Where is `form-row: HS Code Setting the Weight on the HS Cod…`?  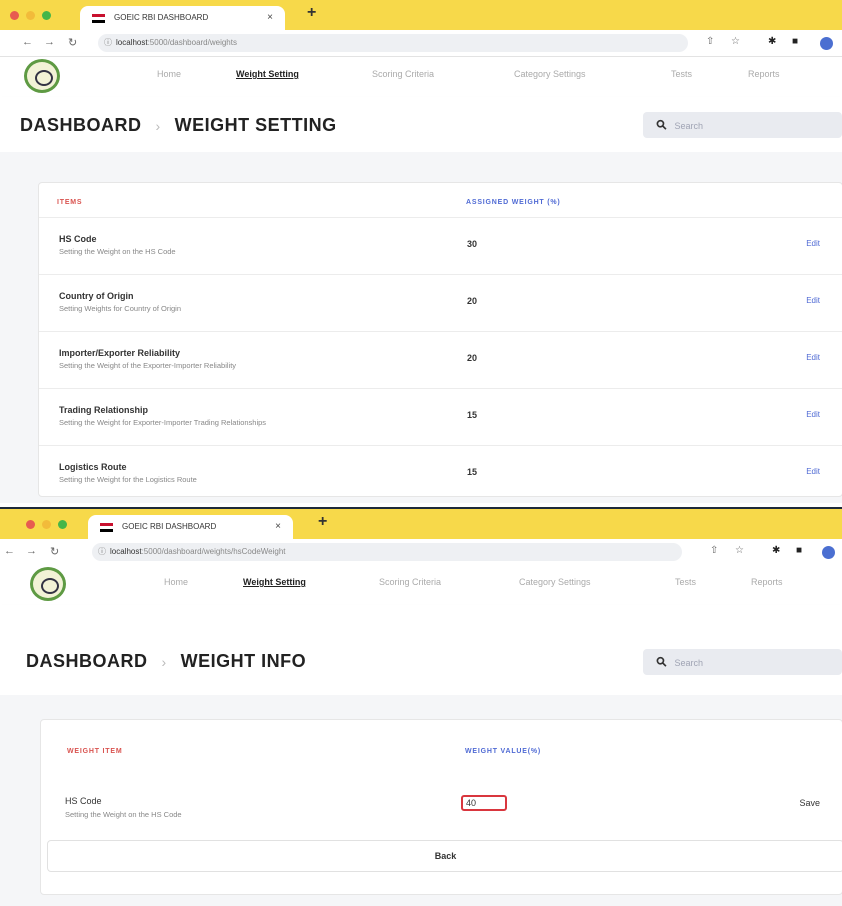
form-row: HS Code Setting the Weight on the HS Cod… is located at coordinates (441, 799).